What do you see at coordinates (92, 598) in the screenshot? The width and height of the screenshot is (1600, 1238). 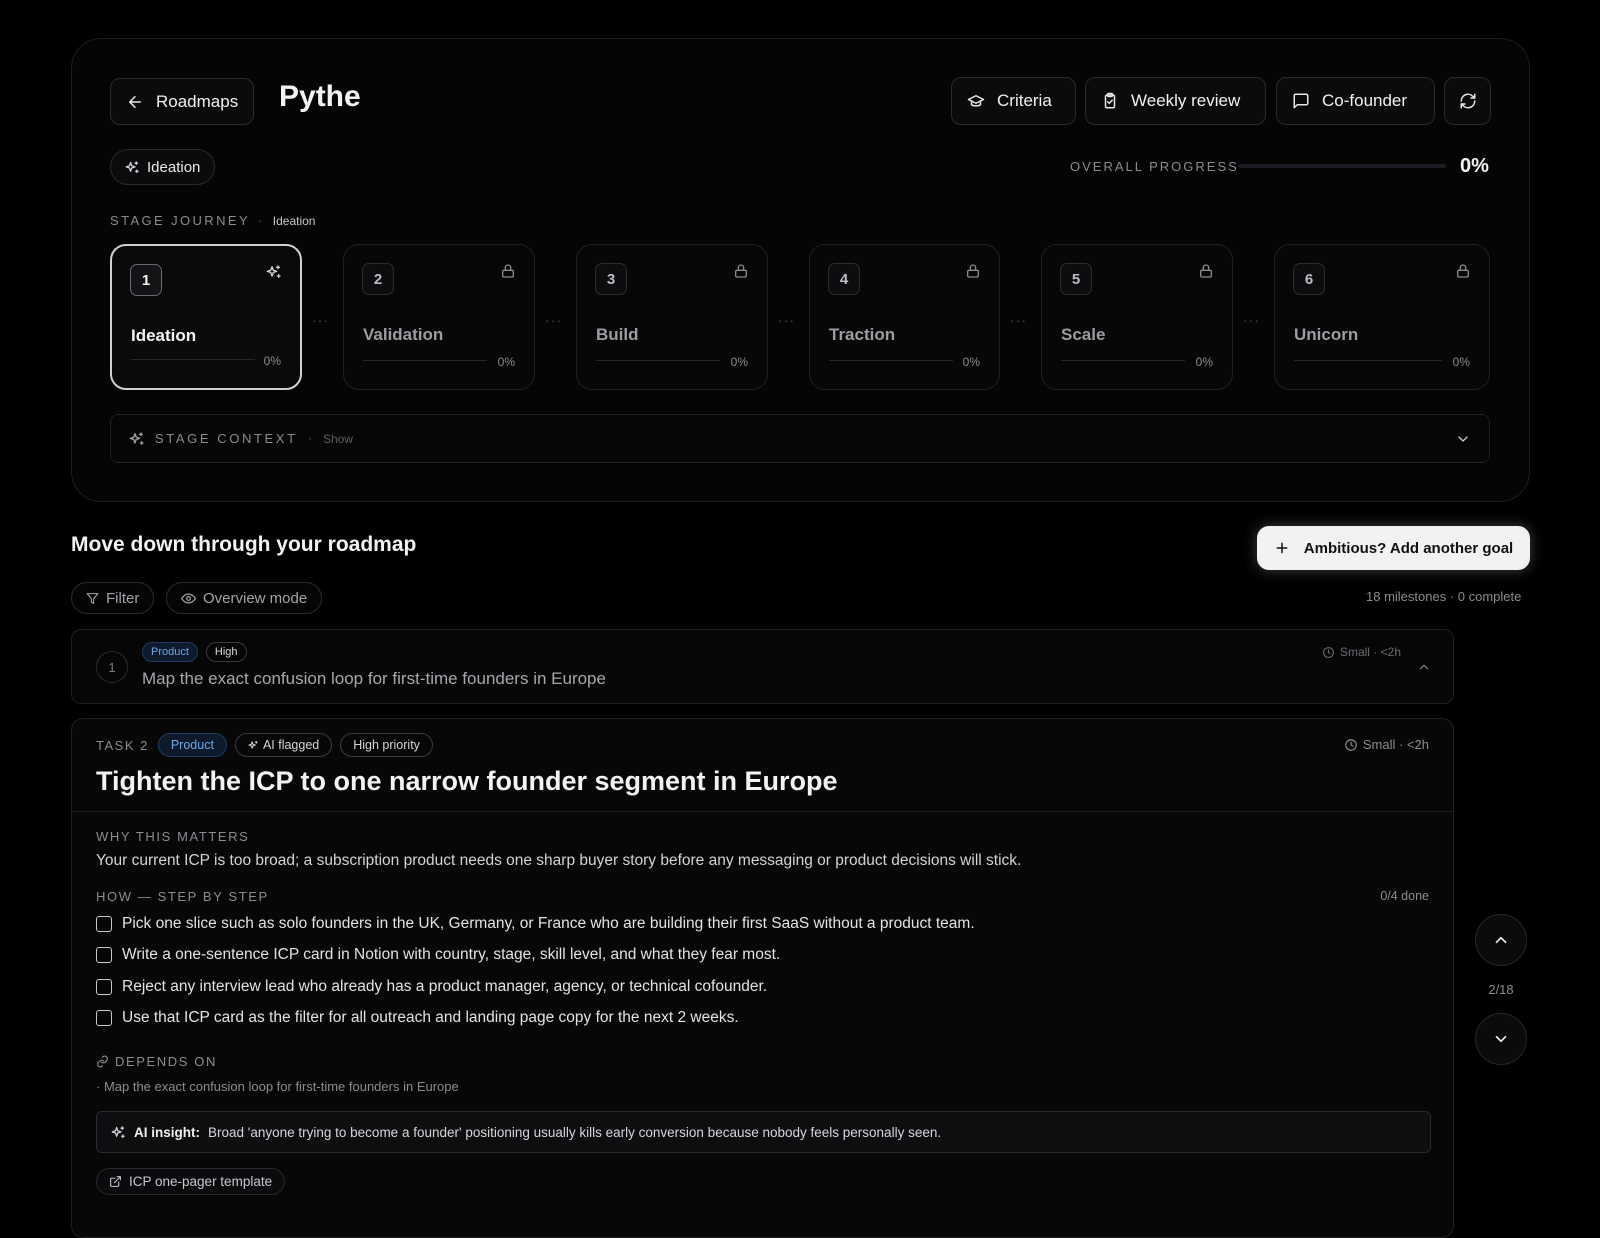 I see `filter-icon` at bounding box center [92, 598].